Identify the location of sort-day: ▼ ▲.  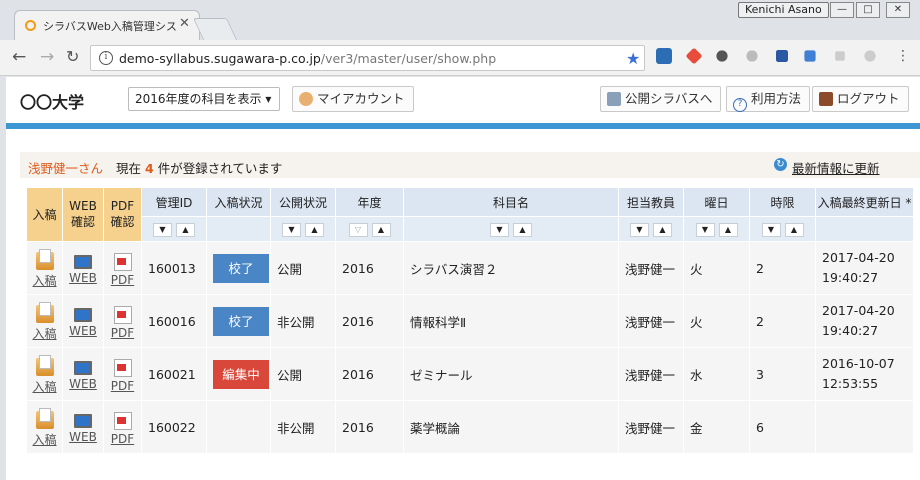
(716, 229).